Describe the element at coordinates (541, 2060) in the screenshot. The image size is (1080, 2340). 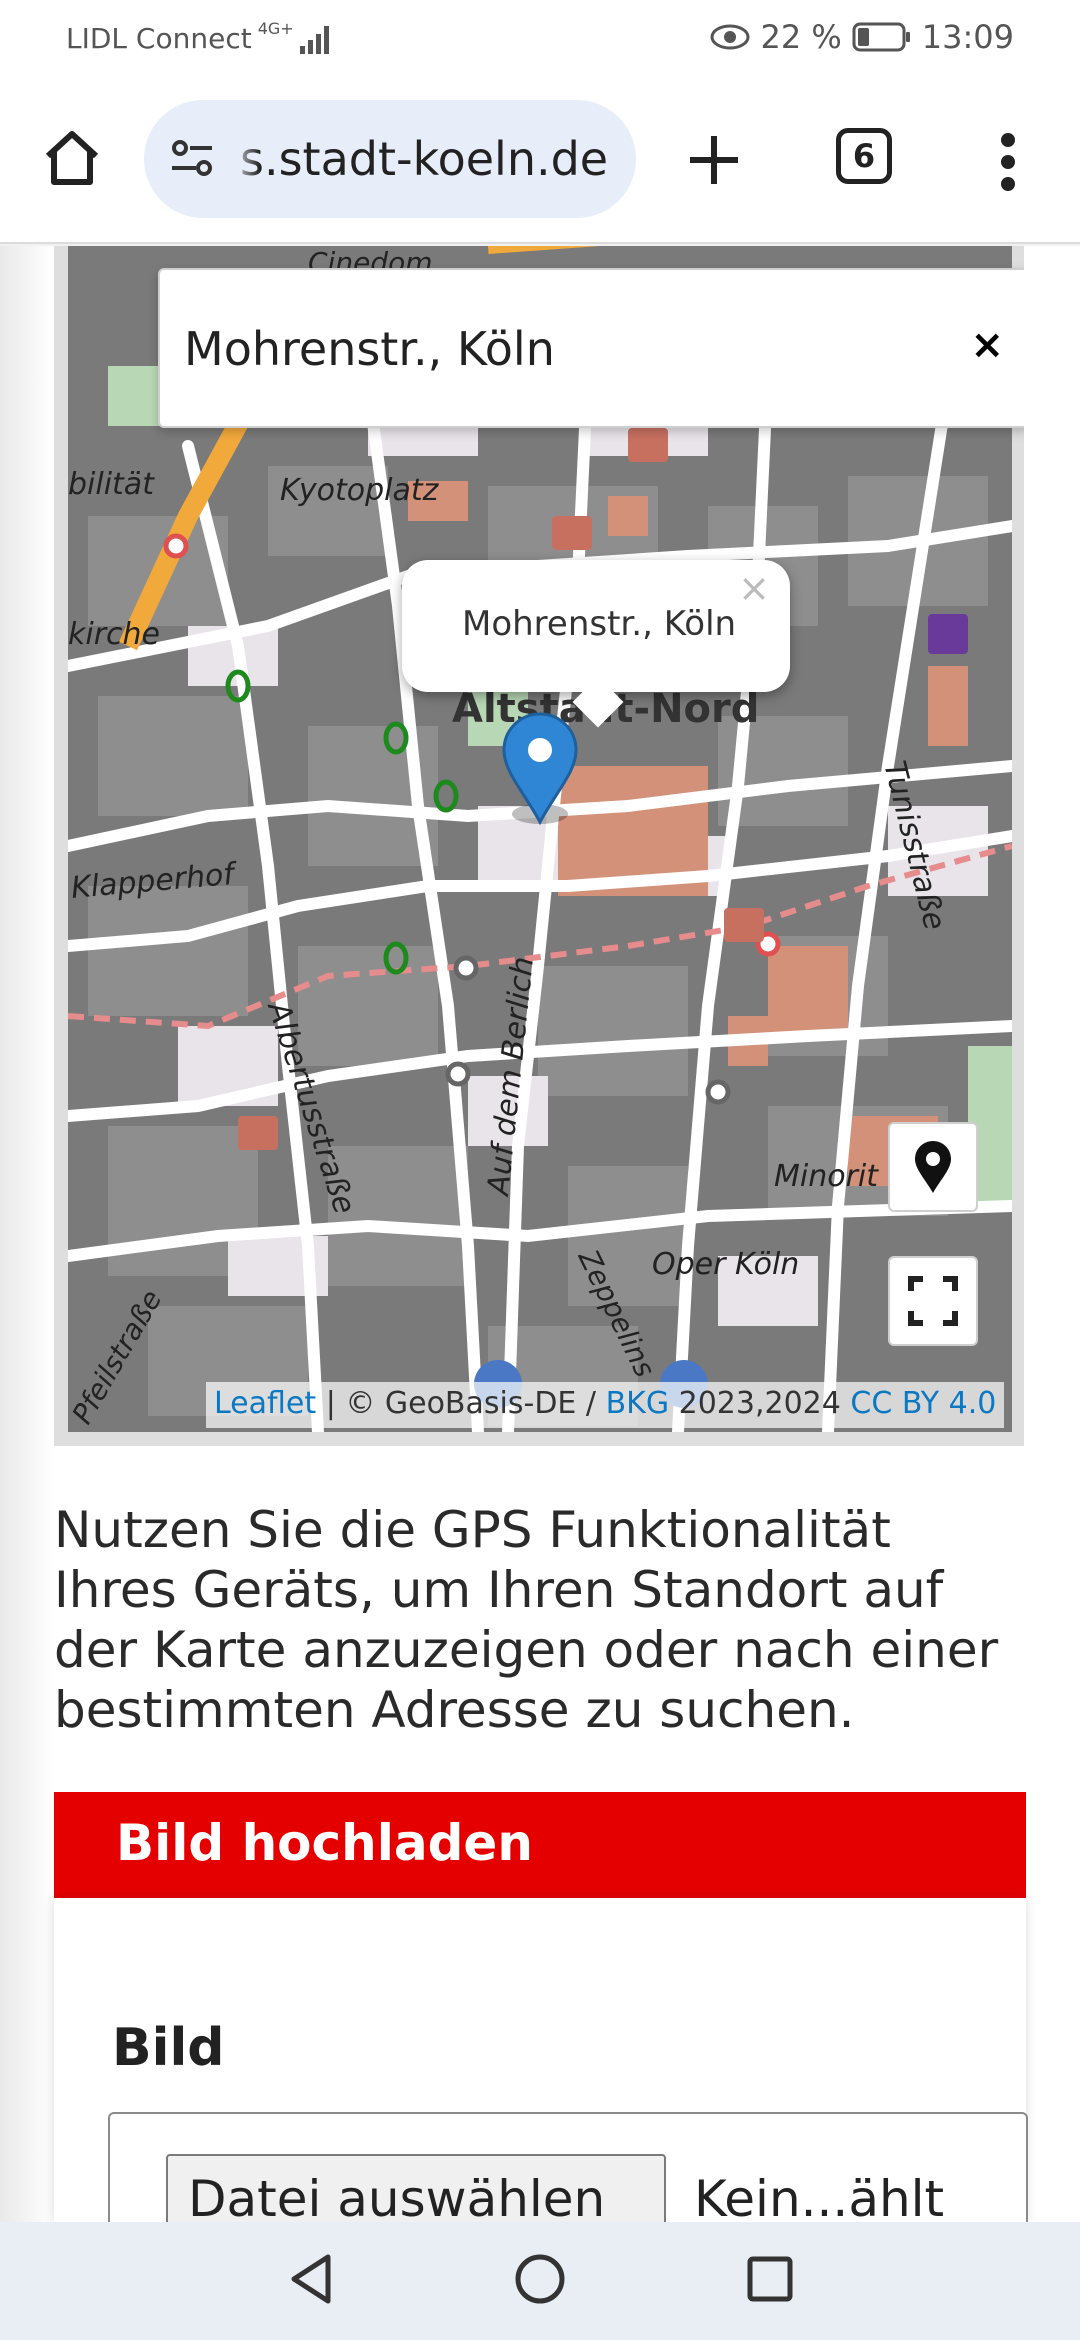
I see `upload-section-body: Bild Datei auswählen Kein...ählt` at that location.